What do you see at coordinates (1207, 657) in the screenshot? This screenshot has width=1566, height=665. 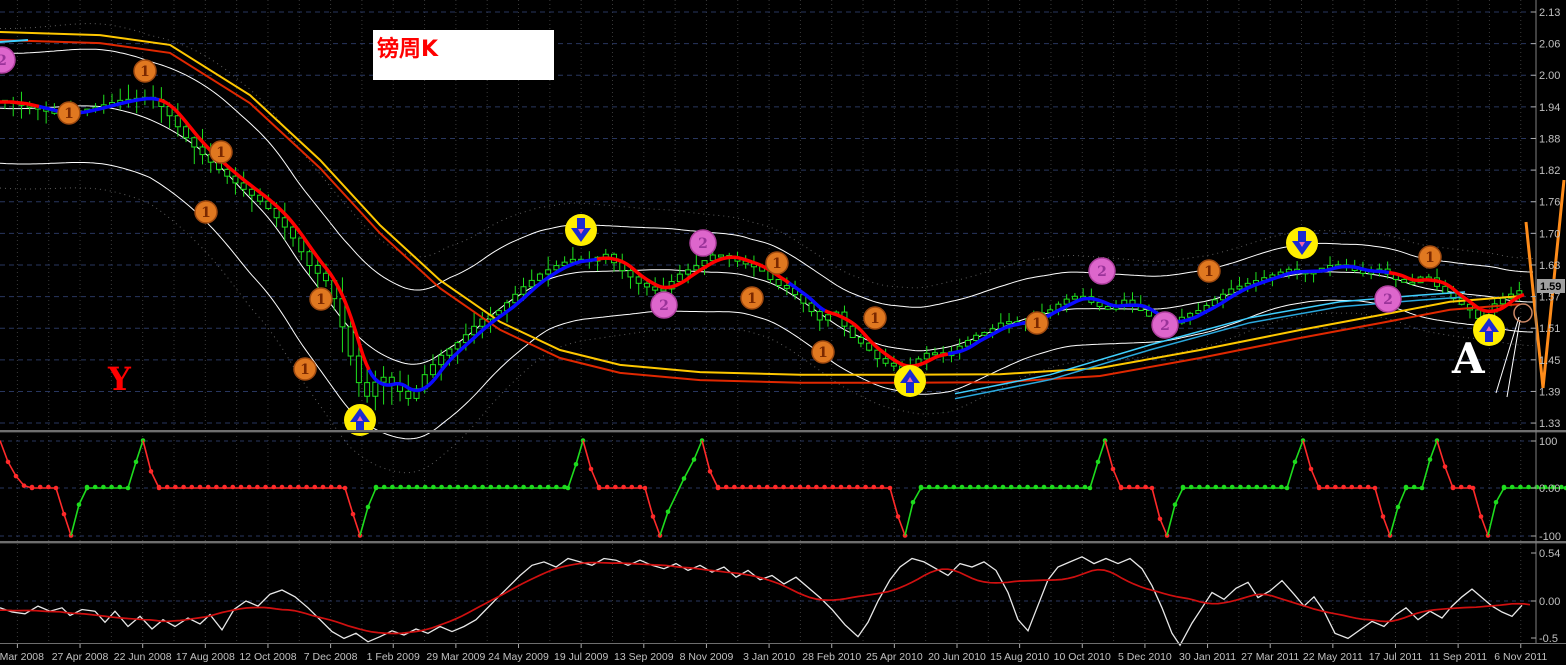 I see `svg-text: 30 Jan 2011` at bounding box center [1207, 657].